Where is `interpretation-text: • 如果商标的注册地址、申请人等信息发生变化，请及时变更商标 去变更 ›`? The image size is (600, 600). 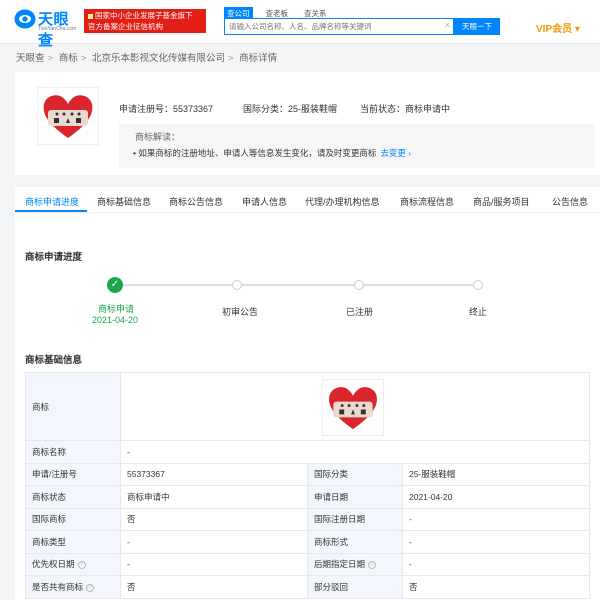 interpretation-text: • 如果商标的注册地址、申请人等信息发生变化，请及时变更商标 去变更 › is located at coordinates (272, 153).